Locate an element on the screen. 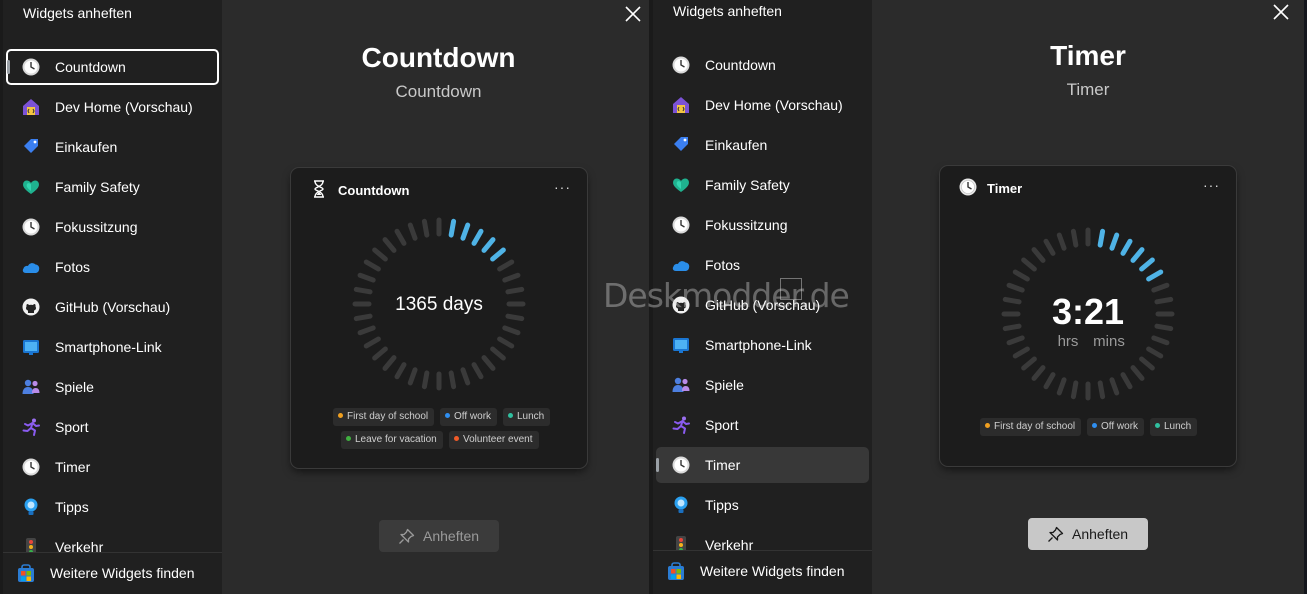  countdown-progress-ring: 1365 days is located at coordinates (439, 304).